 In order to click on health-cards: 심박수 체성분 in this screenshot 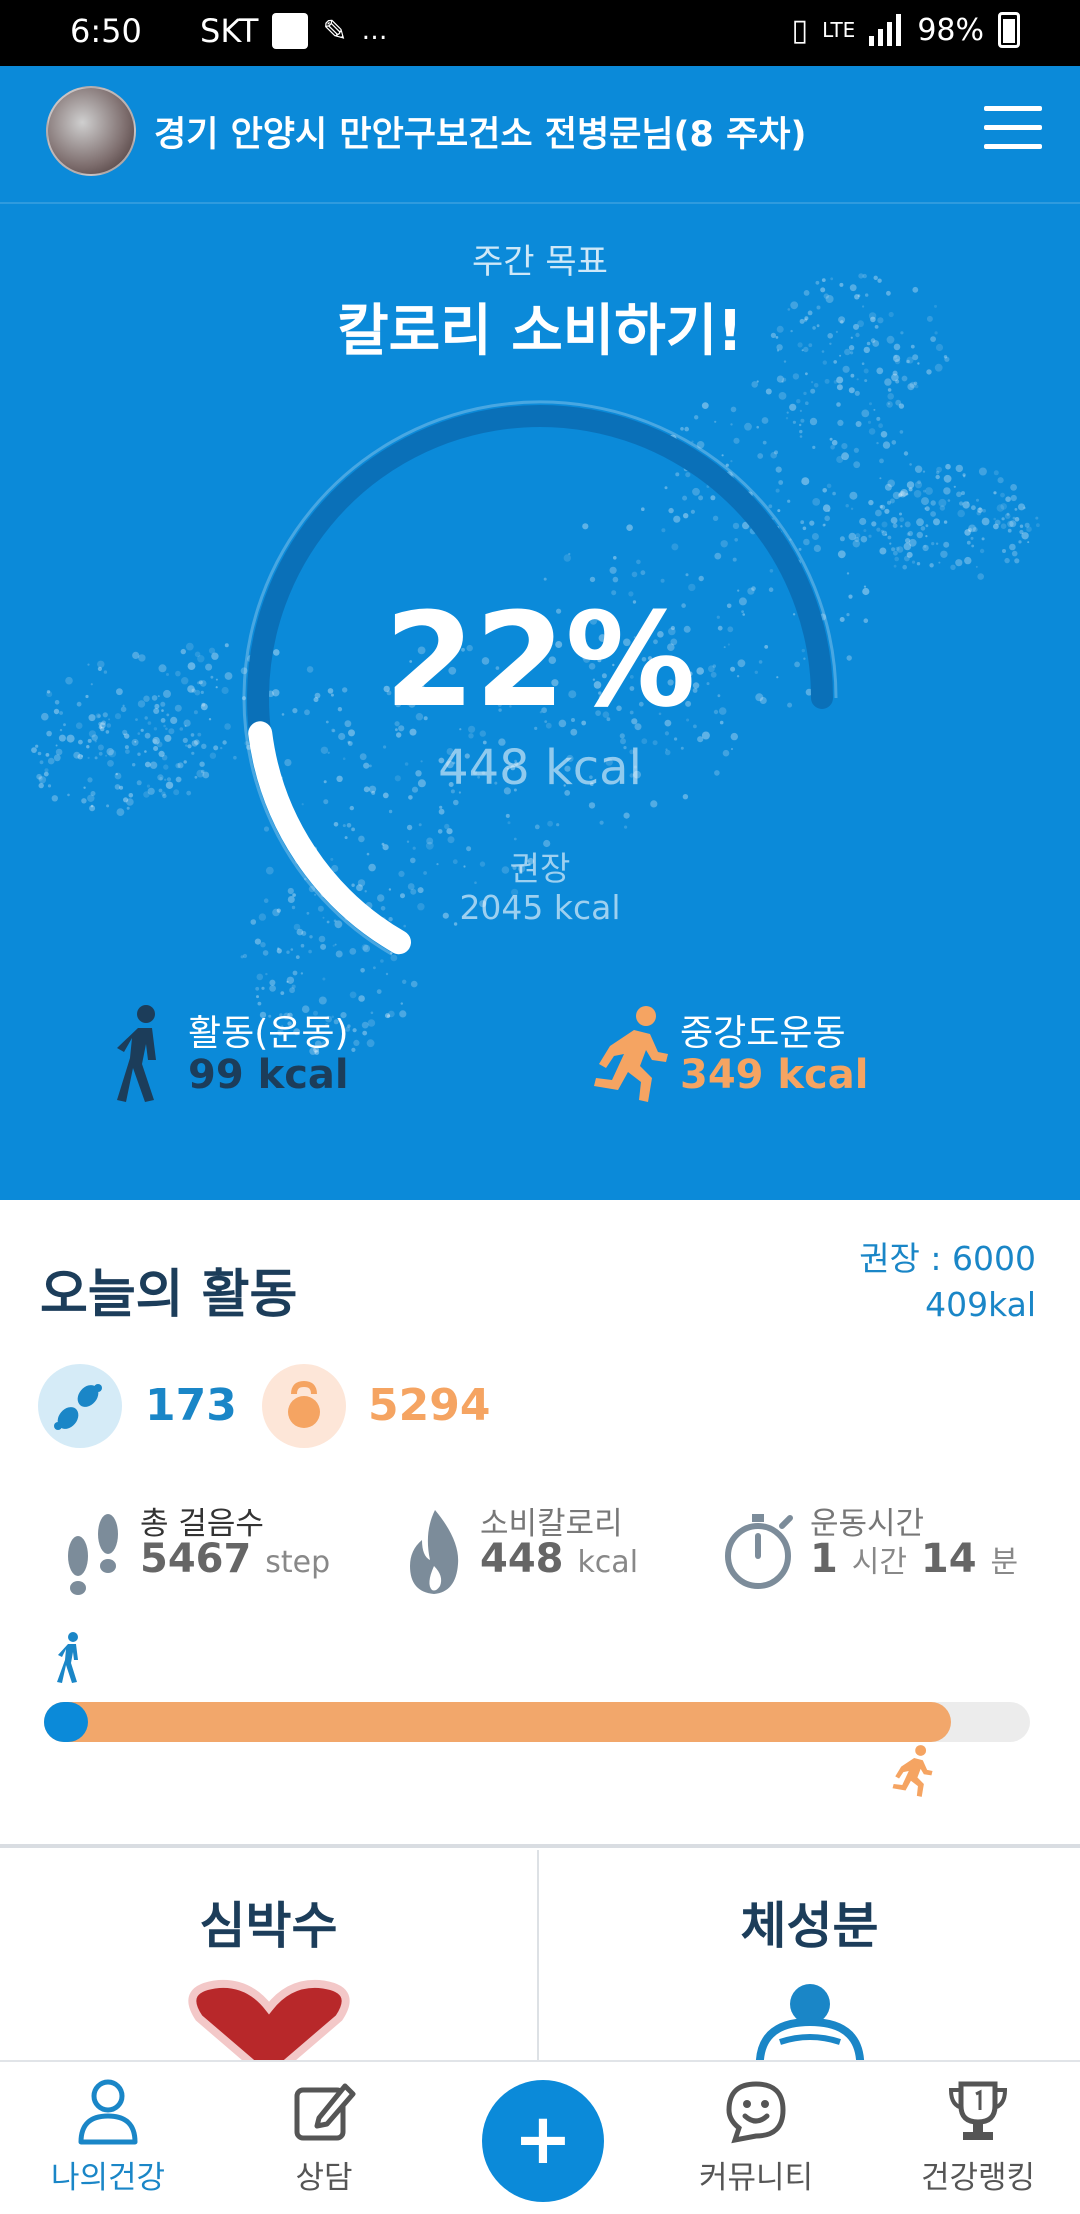, I will do `click(540, 1955)`.